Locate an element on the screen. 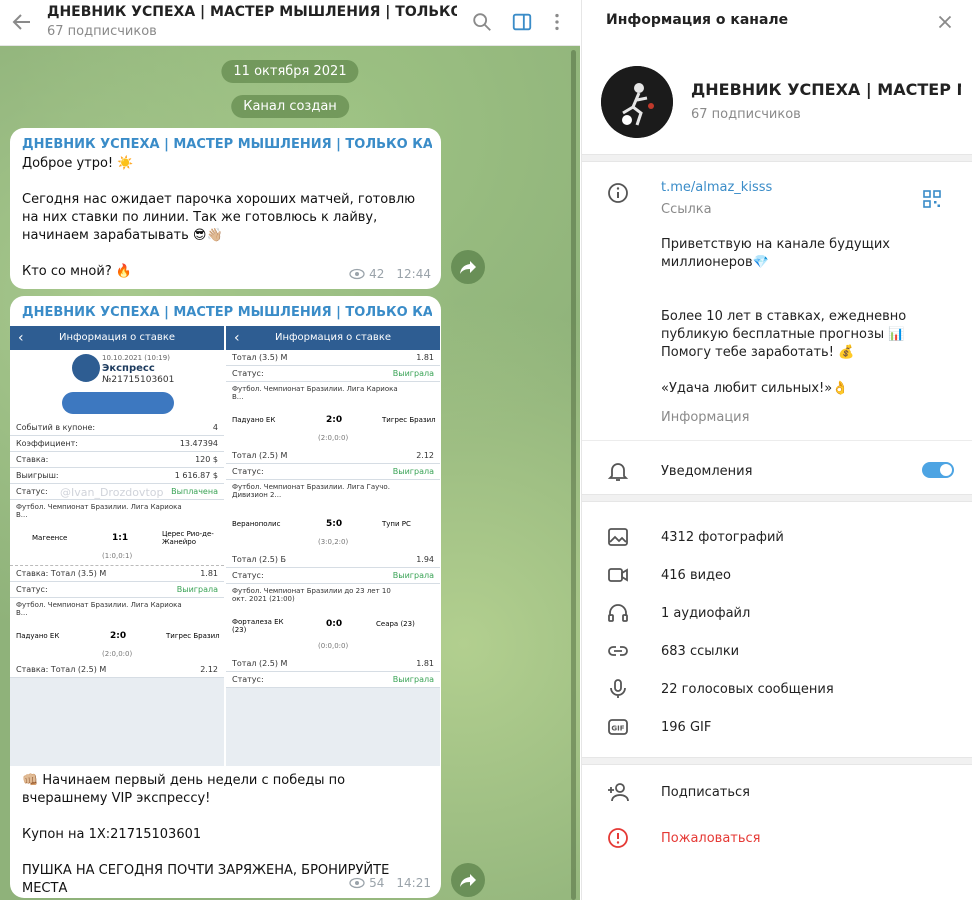  match-home: Форталеза ЕК (23) is located at coordinates (258, 626).